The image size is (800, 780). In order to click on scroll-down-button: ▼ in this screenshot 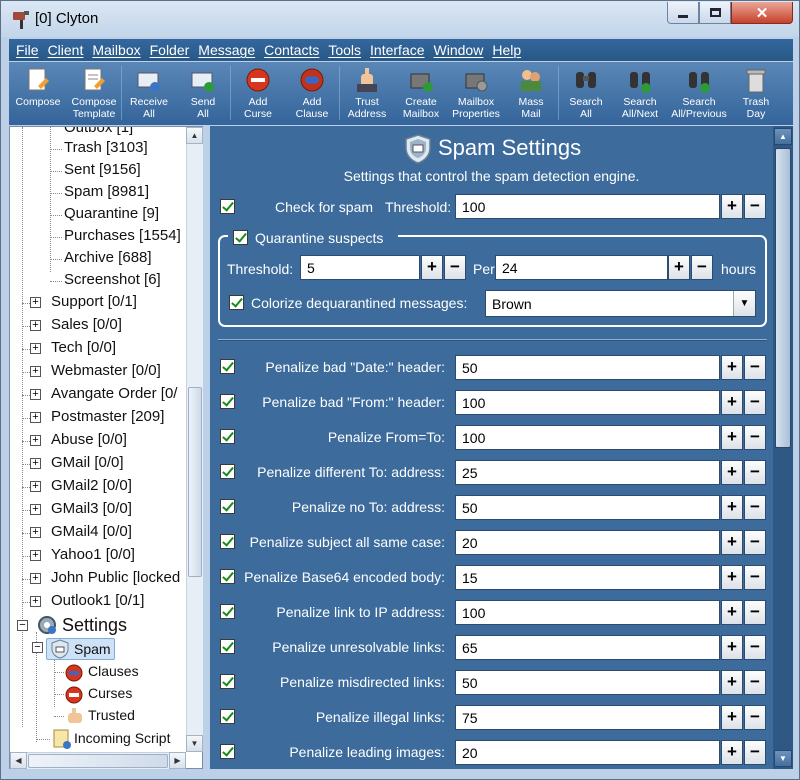, I will do `click(194, 743)`.